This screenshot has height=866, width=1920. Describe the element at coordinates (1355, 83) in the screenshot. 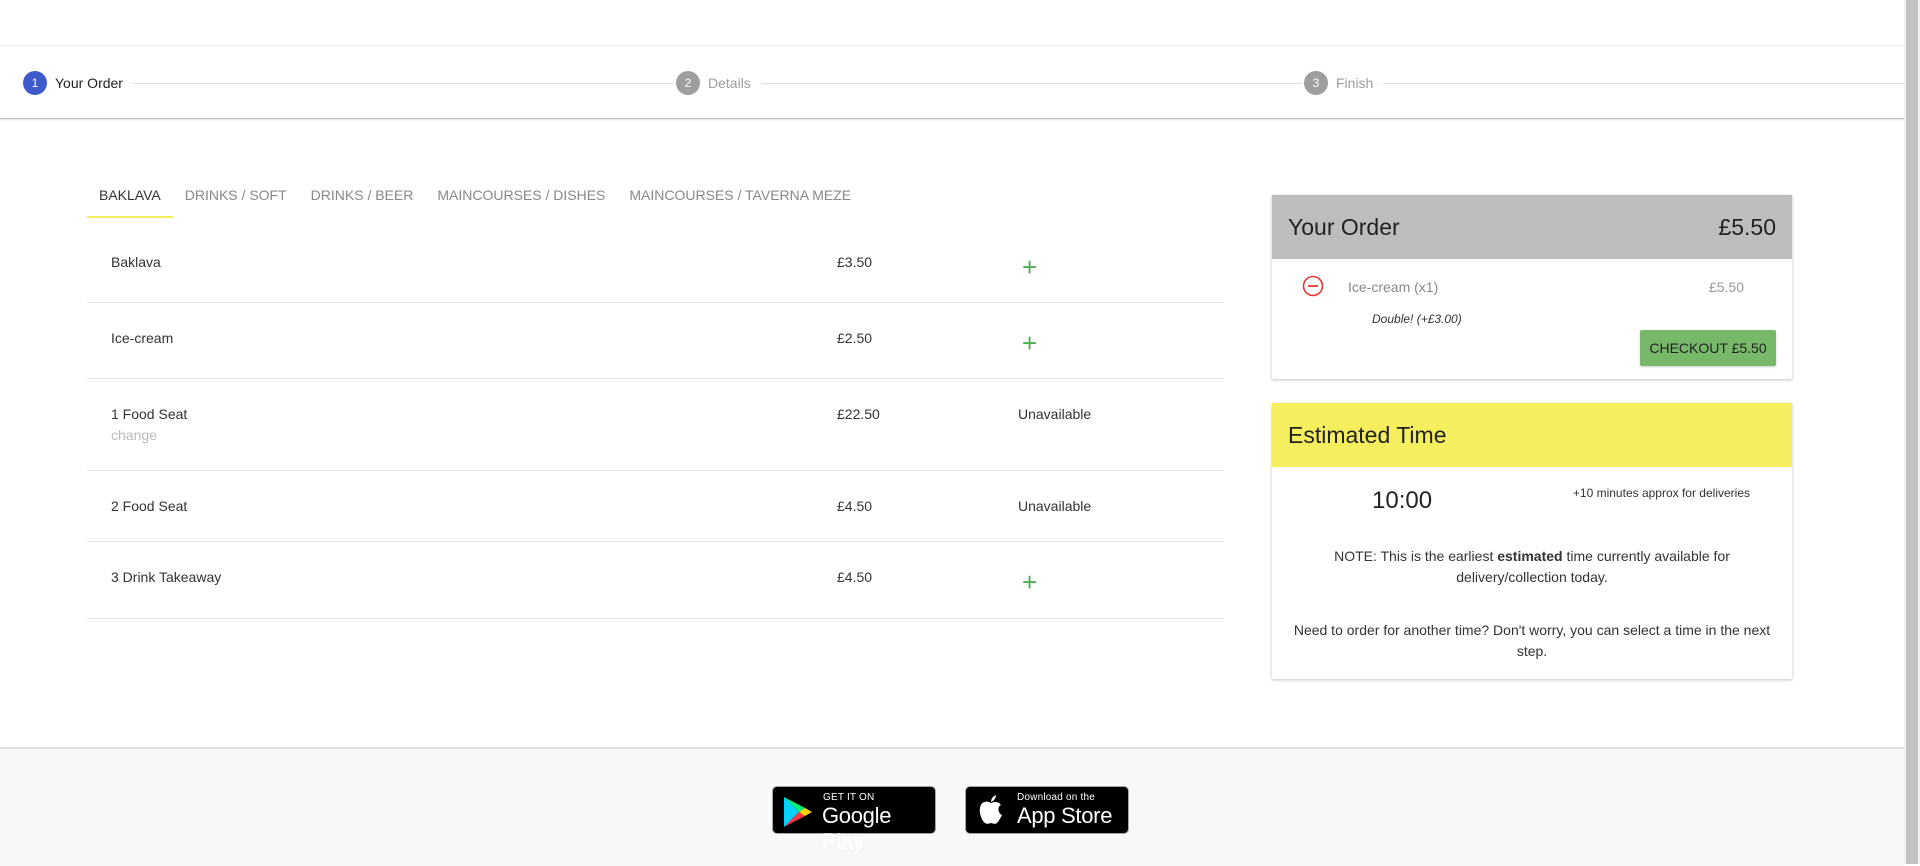

I see `step-label: Finish` at that location.